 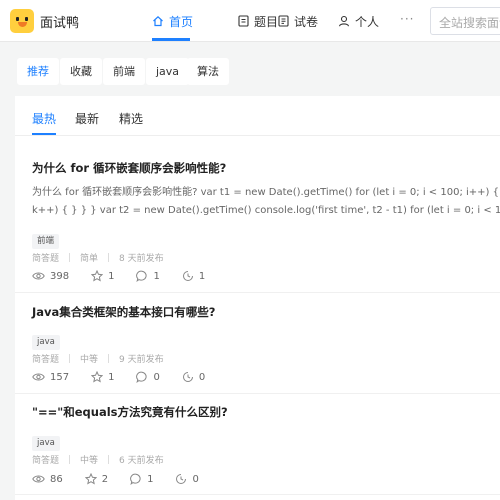 I want to click on comment-count-value: 0, so click(x=156, y=377).